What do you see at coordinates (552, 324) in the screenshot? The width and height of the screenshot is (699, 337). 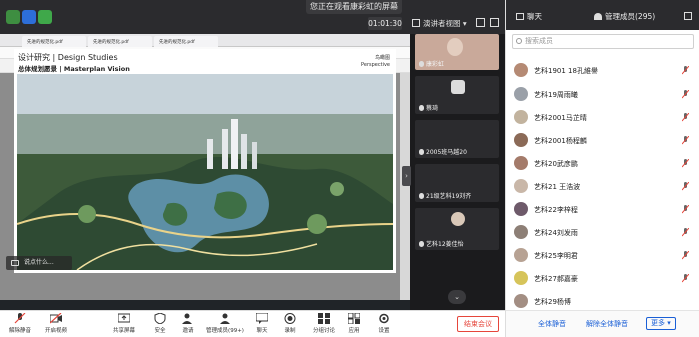 I see `mute-all-button: 全体静音` at bounding box center [552, 324].